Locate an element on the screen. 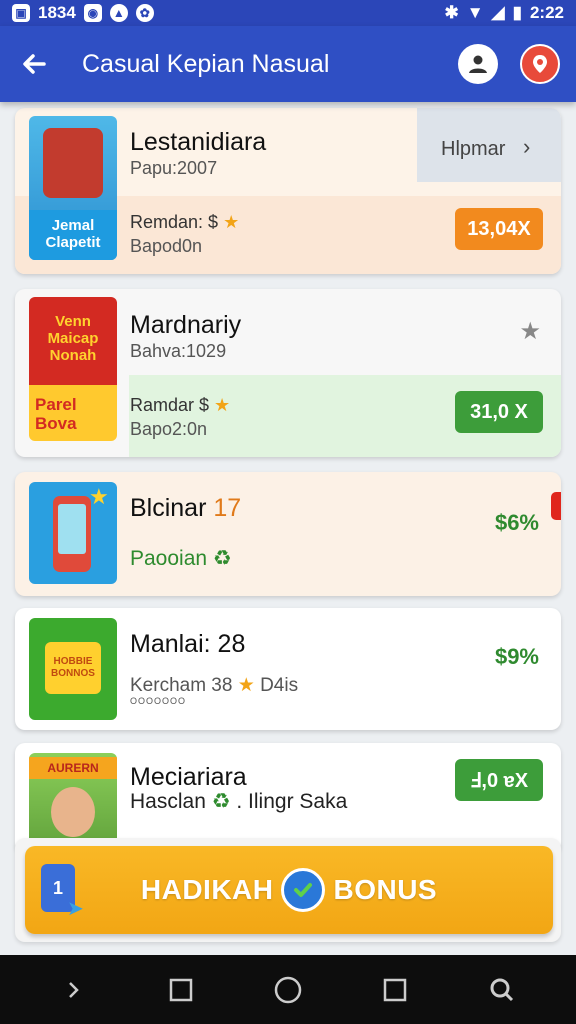  phone-illustration is located at coordinates (72, 534).